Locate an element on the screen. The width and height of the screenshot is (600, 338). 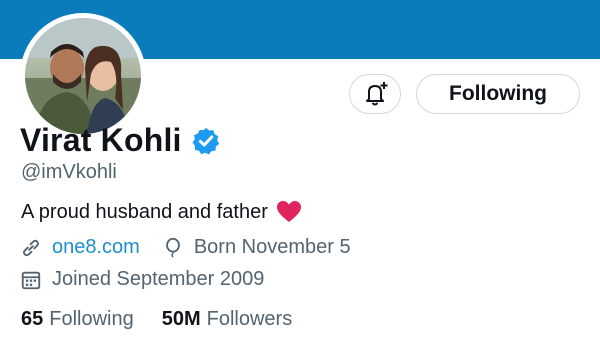
profile-joined-row: Joined September 2009 is located at coordinates (142, 279).